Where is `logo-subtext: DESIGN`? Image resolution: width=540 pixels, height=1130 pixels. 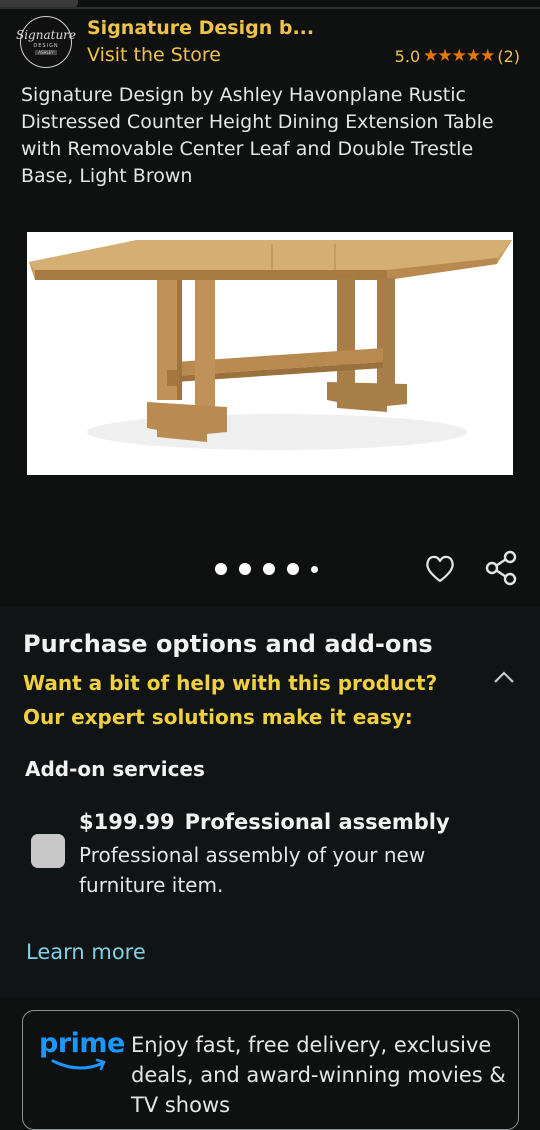
logo-subtext: DESIGN is located at coordinates (46, 46).